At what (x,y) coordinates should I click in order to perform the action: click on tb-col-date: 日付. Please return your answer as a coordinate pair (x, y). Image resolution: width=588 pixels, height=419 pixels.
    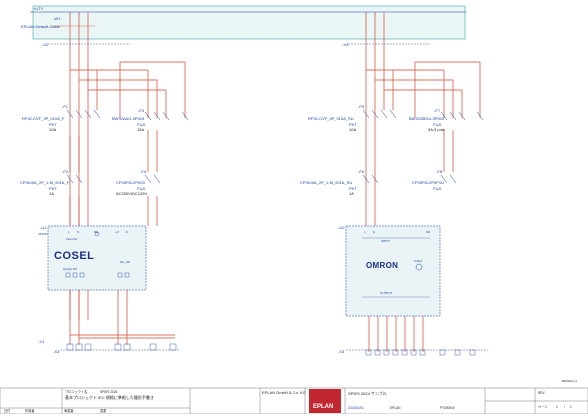
    Looking at the image, I should click on (7, 410).